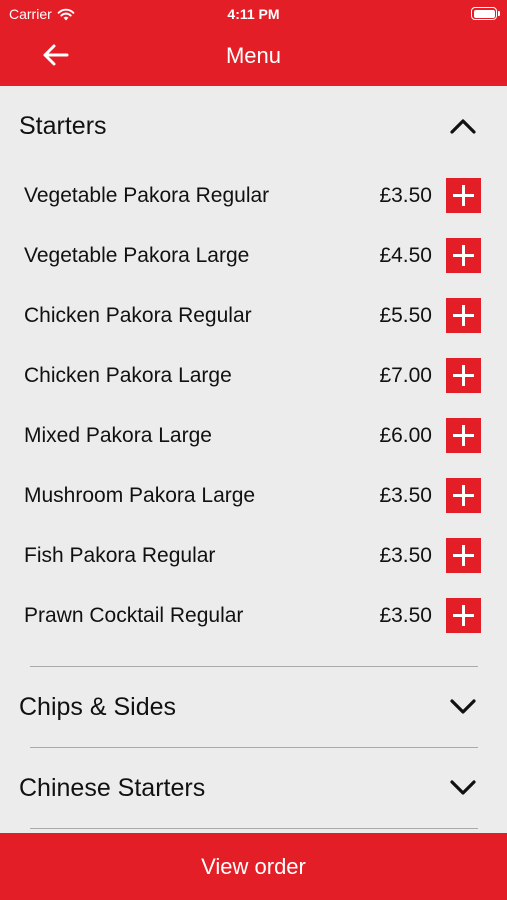  I want to click on status-time: 4:11 PM, so click(253, 14).